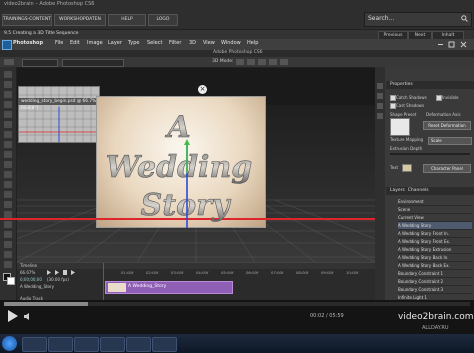 The image size is (474, 353). Describe the element at coordinates (435, 258) in the screenshot. I see `layer-item: A Wedding Story Back In.` at that location.